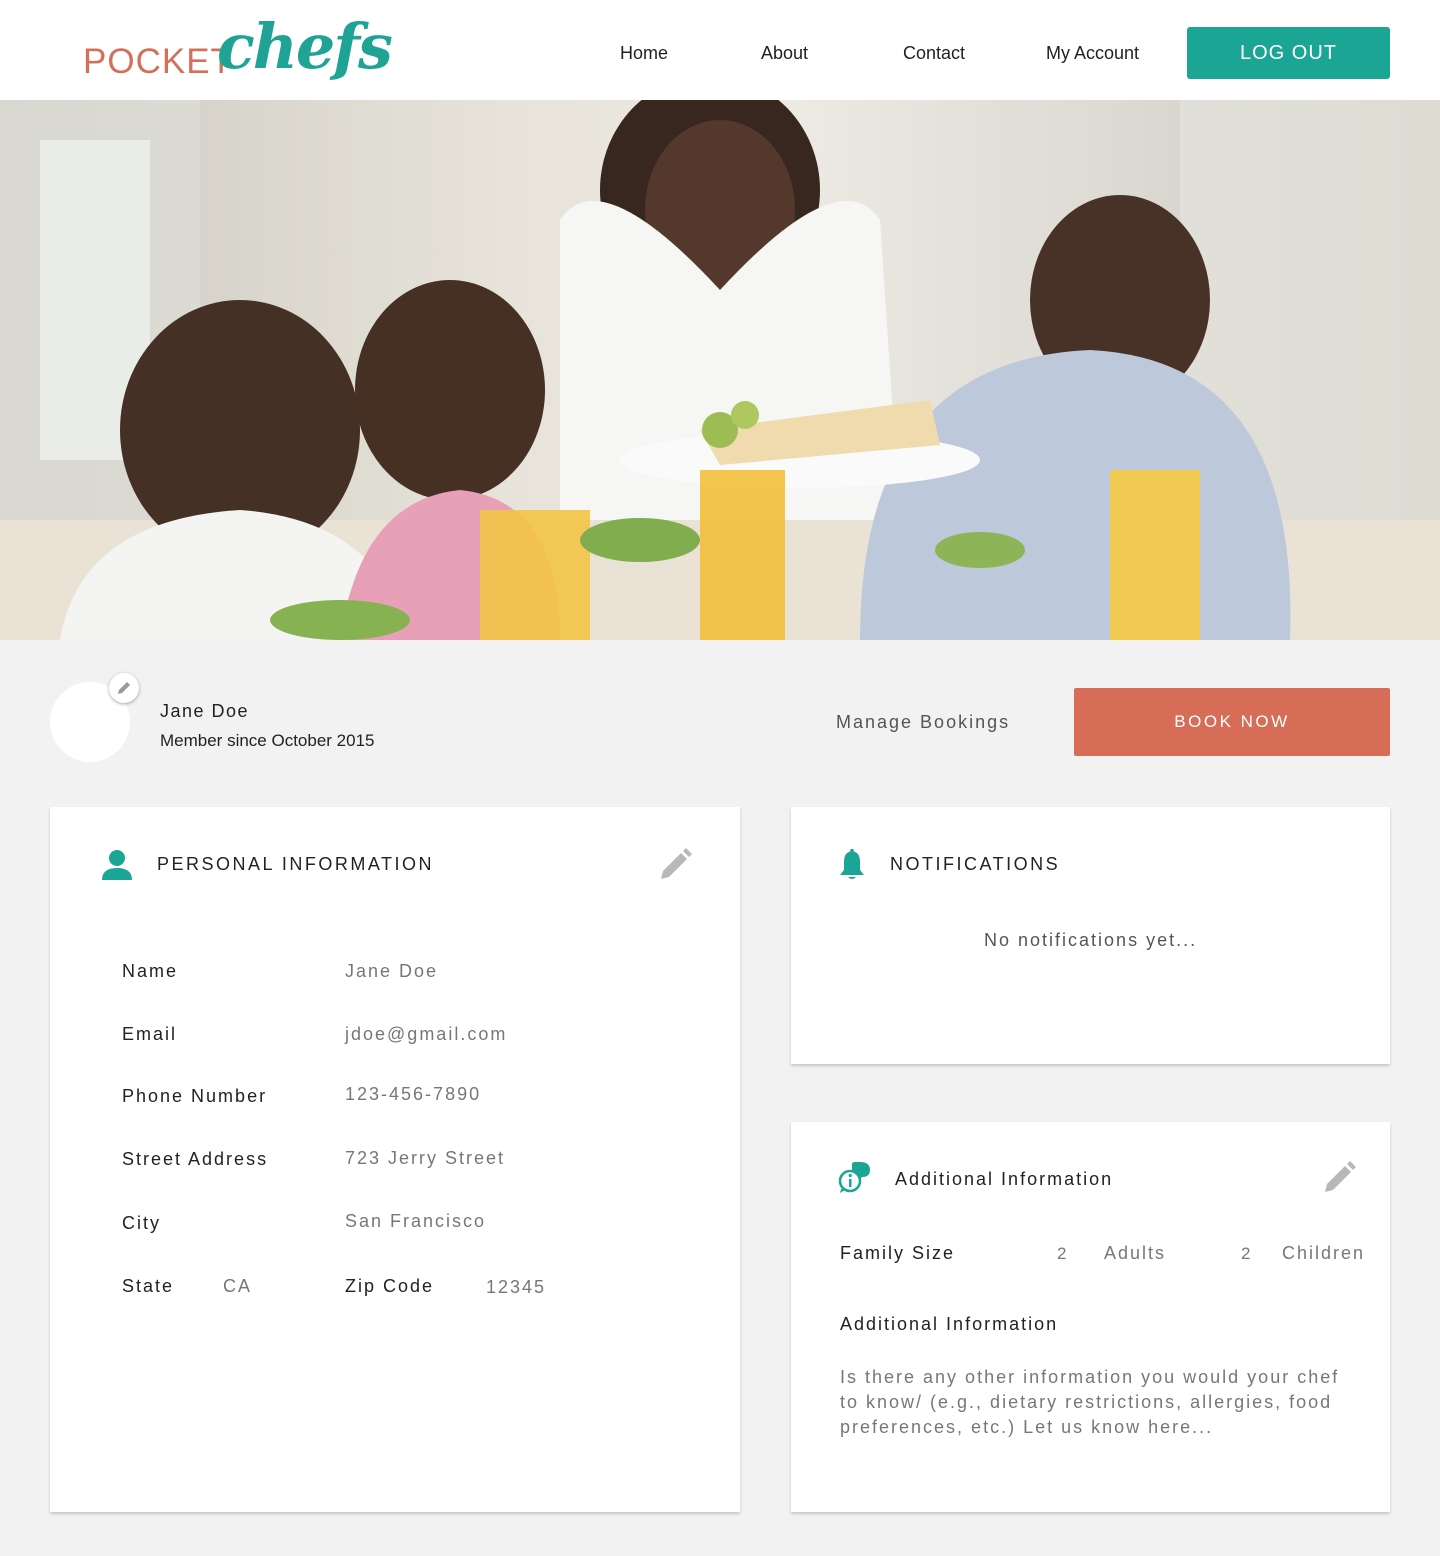  I want to click on notifications-title: NOTIFICATIONS, so click(975, 864).